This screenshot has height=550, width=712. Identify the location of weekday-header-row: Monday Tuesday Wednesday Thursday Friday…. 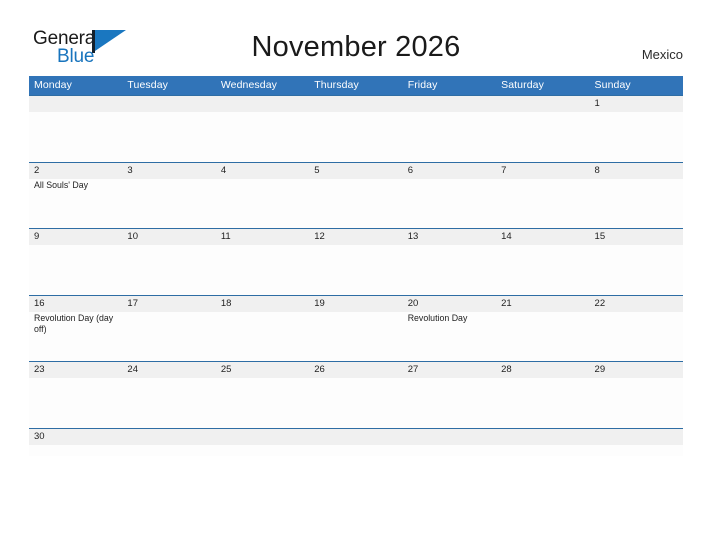
(356, 85).